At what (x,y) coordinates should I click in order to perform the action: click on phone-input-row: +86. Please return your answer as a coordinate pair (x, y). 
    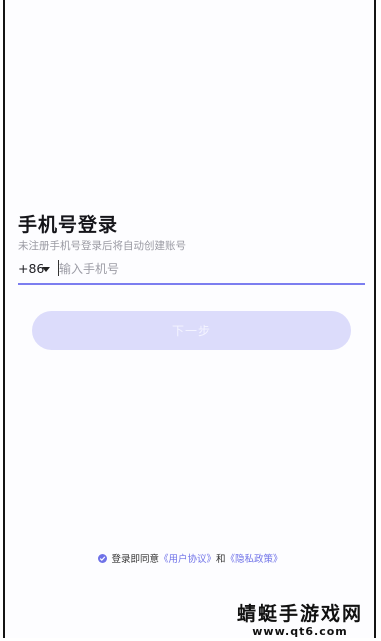
    Looking at the image, I should click on (191, 272).